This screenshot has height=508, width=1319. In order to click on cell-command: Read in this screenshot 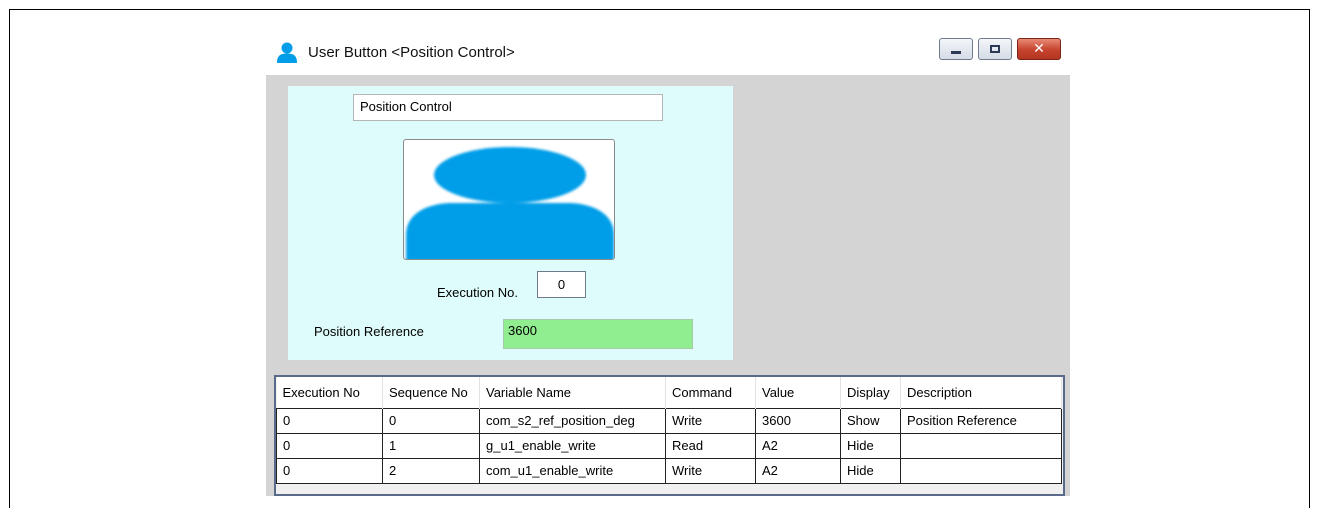, I will do `click(710, 446)`.